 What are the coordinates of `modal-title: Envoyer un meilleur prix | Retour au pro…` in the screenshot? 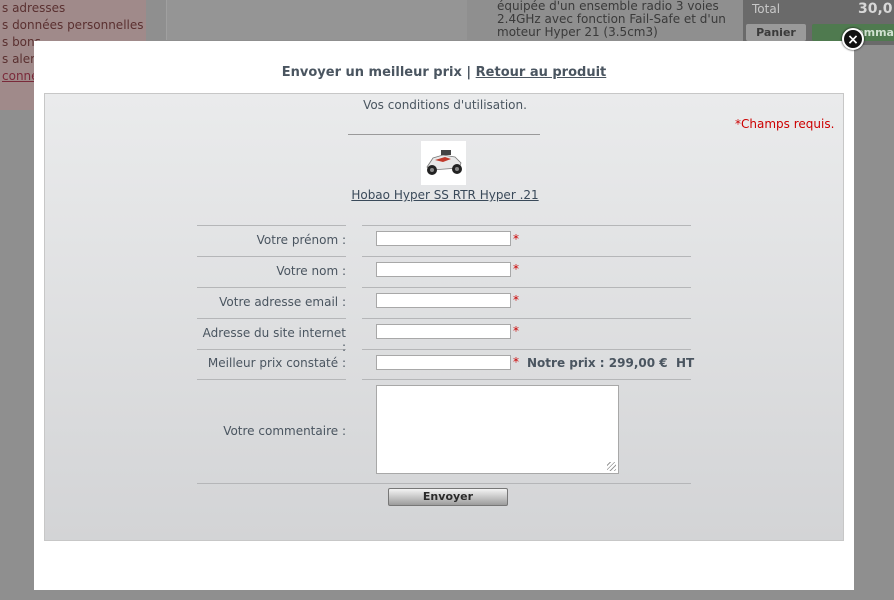 It's located at (444, 72).